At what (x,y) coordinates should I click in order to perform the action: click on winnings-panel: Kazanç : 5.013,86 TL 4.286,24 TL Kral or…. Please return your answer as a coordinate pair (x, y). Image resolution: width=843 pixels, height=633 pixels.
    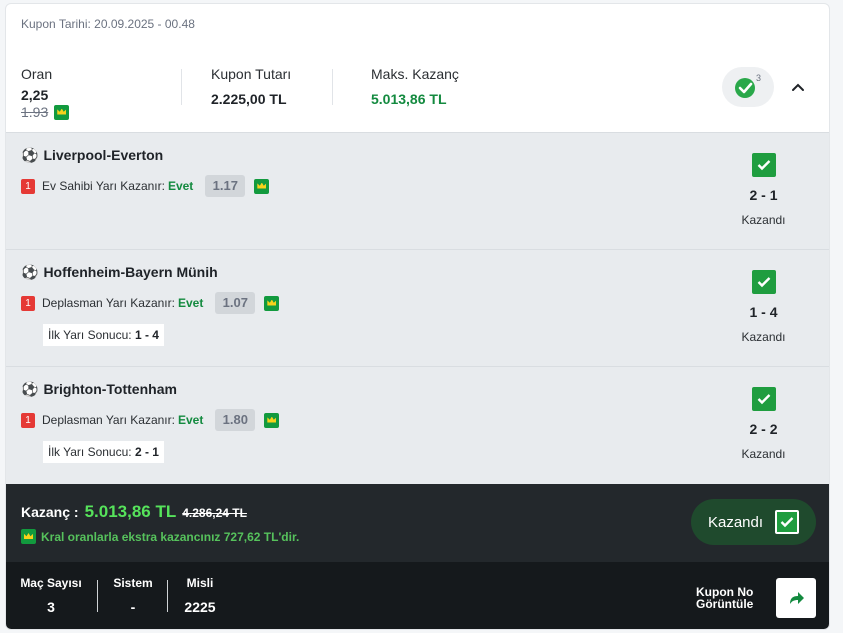
    Looking at the image, I should click on (417, 523).